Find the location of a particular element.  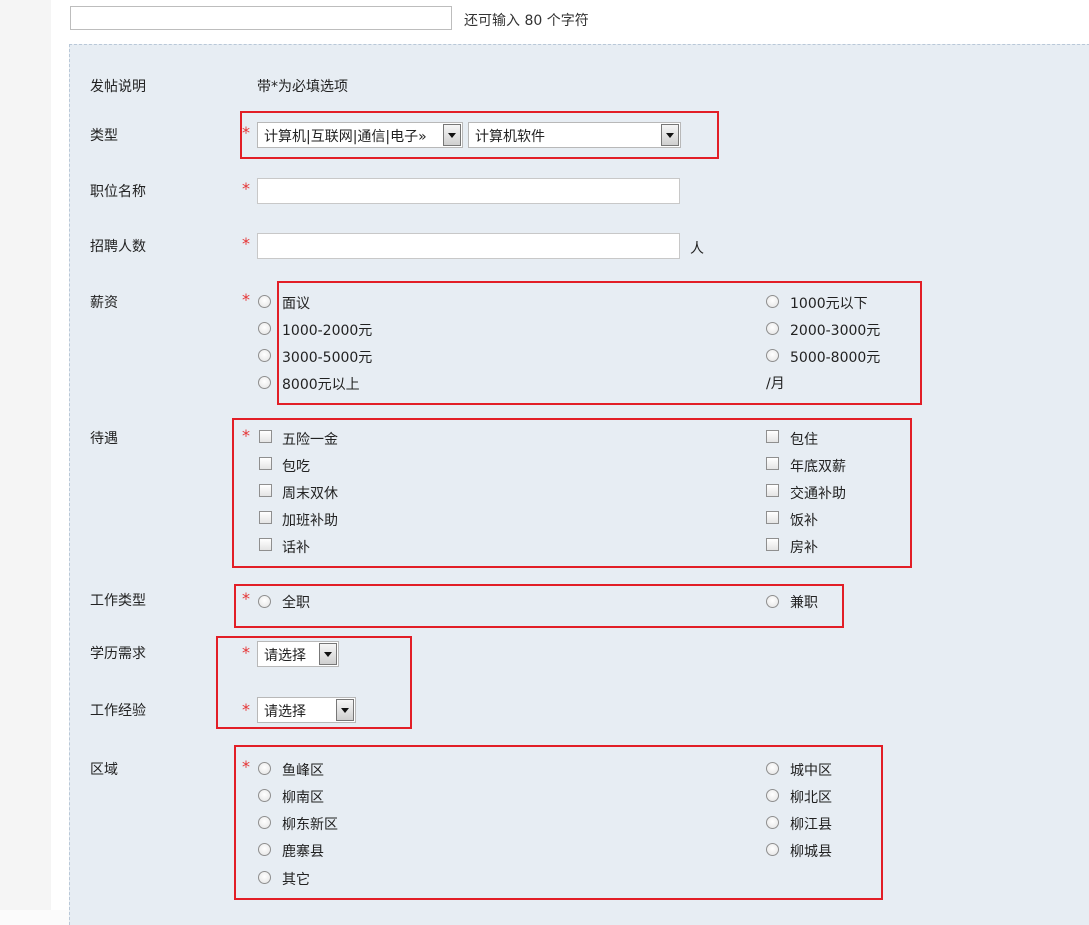

highlight-box-salary is located at coordinates (599, 343).